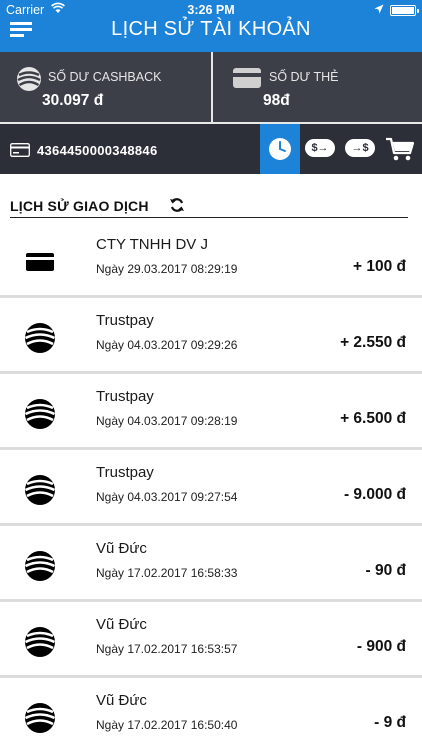 This screenshot has width=422, height=750. I want to click on dollar-out-icon: →$, so click(360, 148).